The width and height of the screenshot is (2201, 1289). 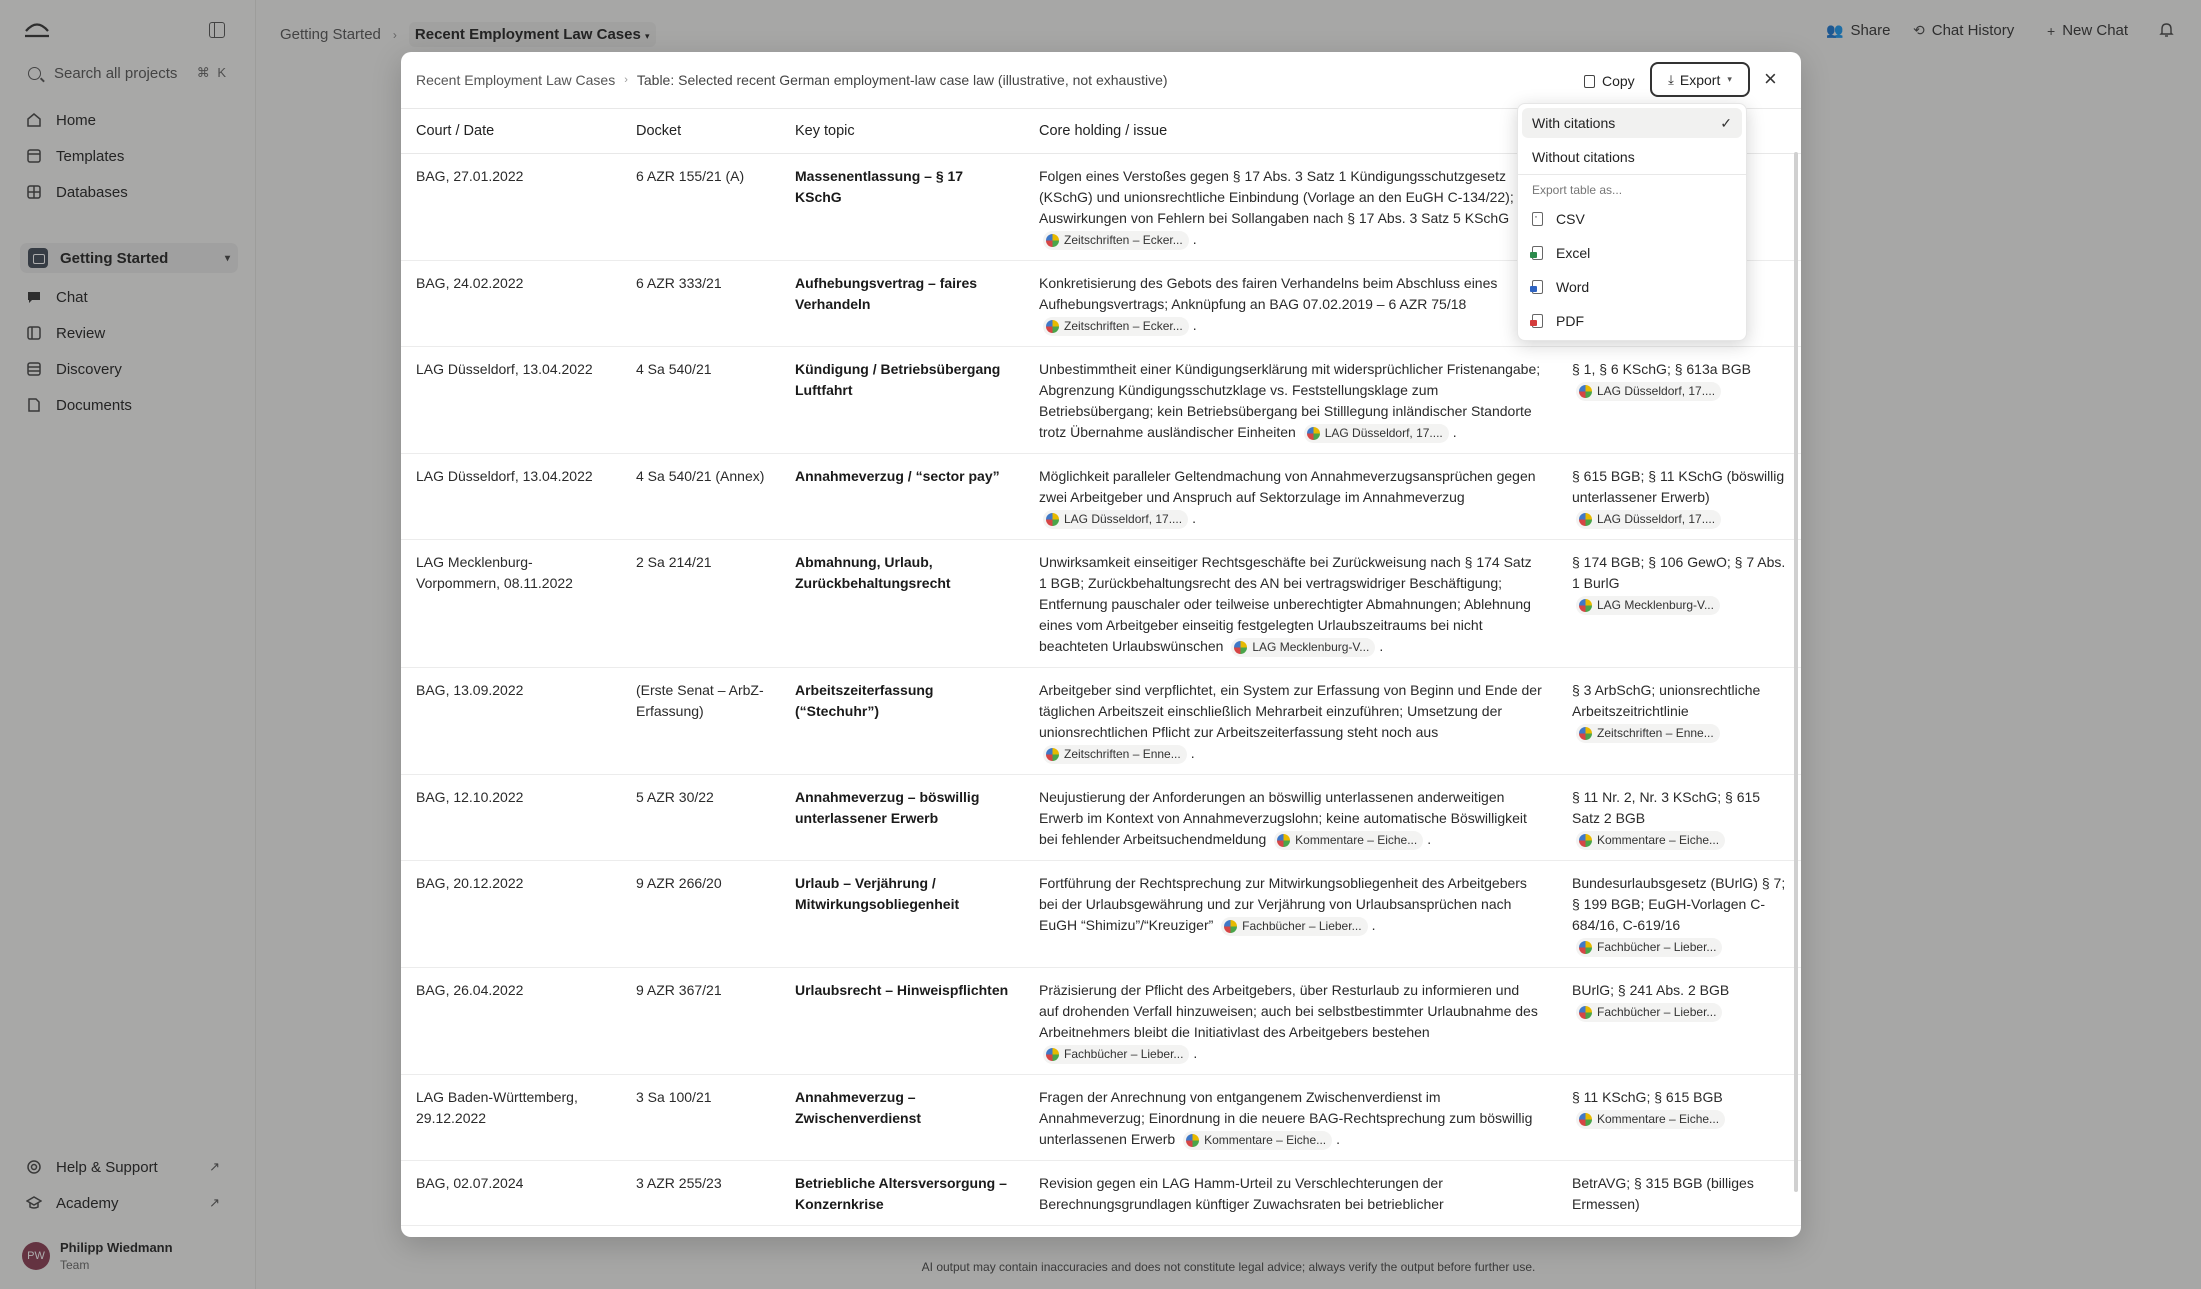 I want to click on column-header: Docket, so click(x=700, y=131).